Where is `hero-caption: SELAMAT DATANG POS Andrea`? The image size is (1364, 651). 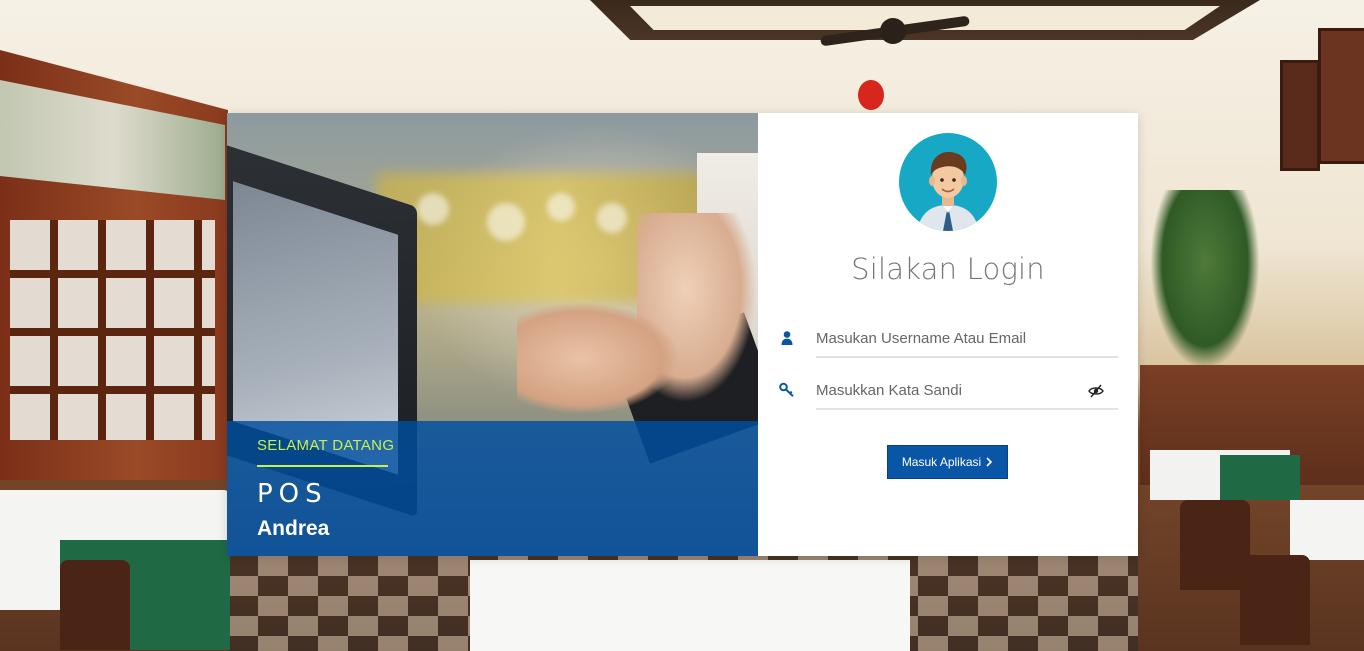 hero-caption: SELAMAT DATANG POS Andrea is located at coordinates (492, 488).